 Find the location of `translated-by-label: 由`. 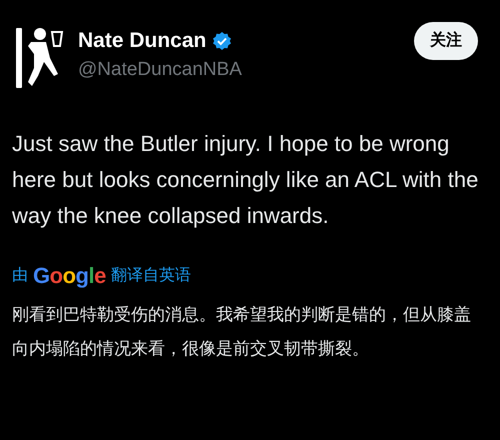

translated-by-label: 由 is located at coordinates (20, 276).